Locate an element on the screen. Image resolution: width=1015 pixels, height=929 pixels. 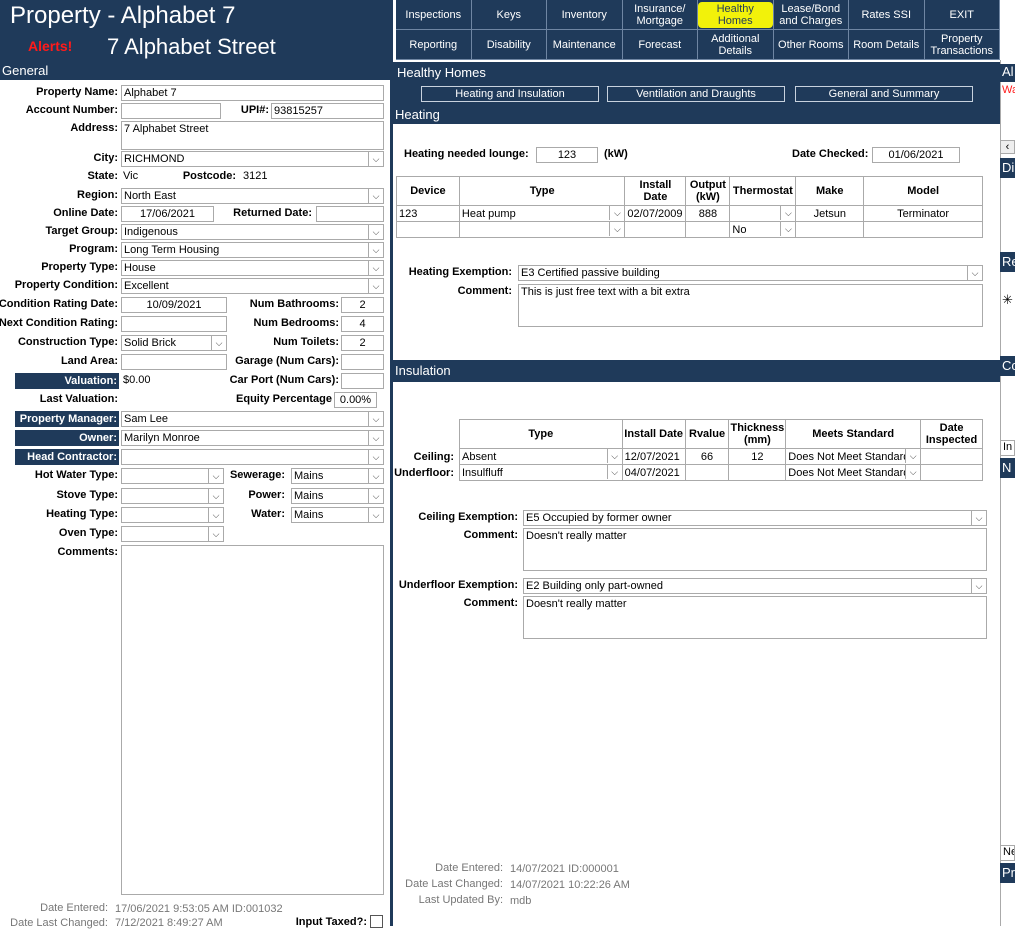
water-select: Mains ⌵ is located at coordinates (337, 515).